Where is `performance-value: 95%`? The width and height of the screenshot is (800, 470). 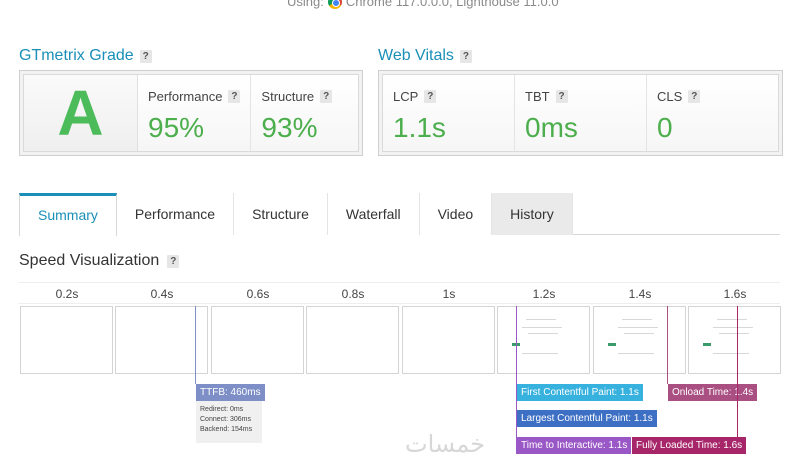
performance-value: 95% is located at coordinates (176, 127).